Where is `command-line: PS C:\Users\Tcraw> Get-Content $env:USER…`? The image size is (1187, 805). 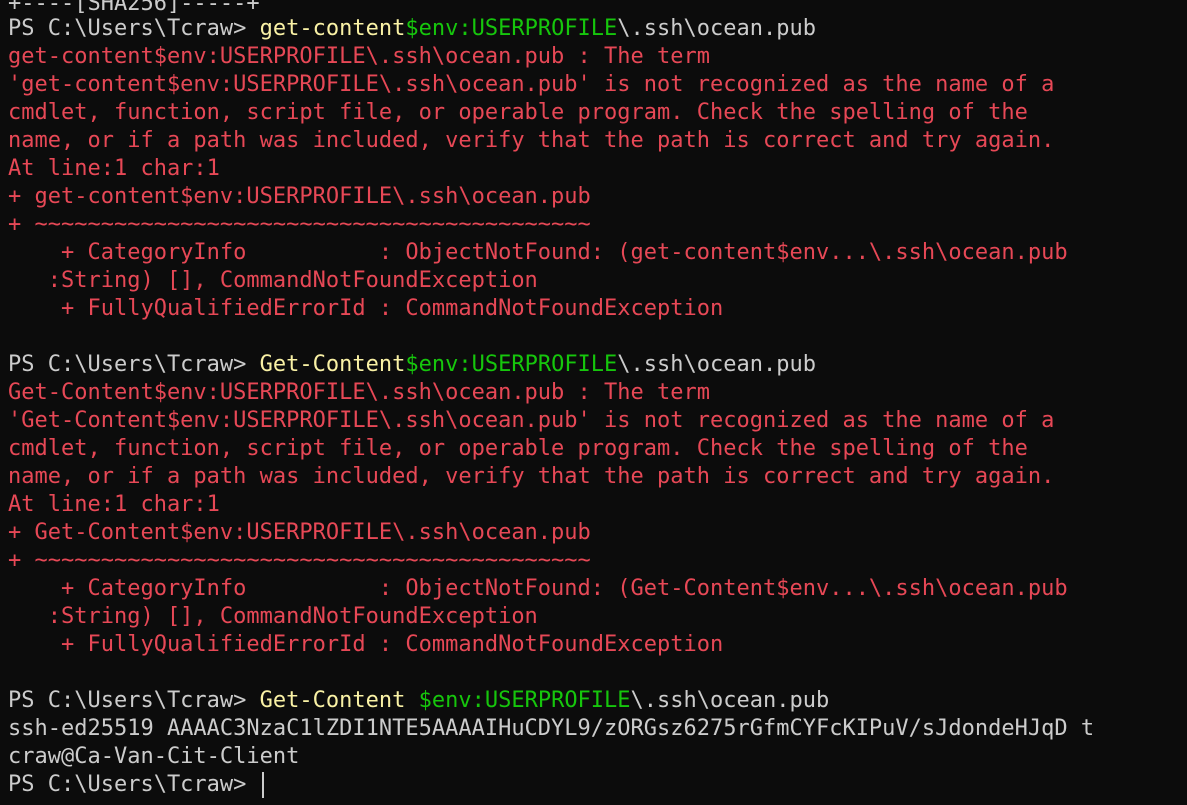
command-line: PS C:\Users\Tcraw> Get-Content $env:USER… is located at coordinates (597, 701).